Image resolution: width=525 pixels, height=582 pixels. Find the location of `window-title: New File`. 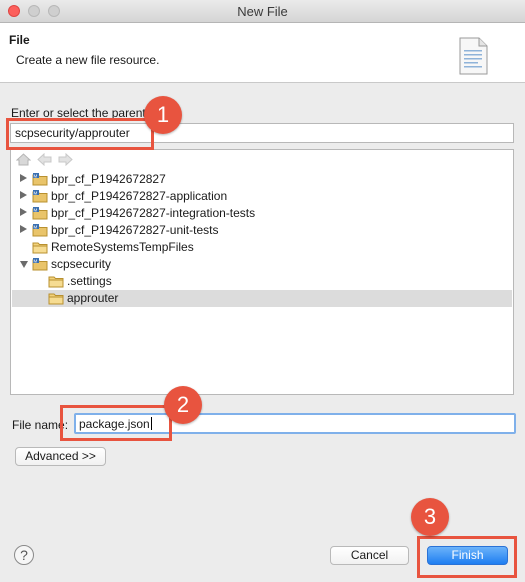

window-title: New File is located at coordinates (262, 11).